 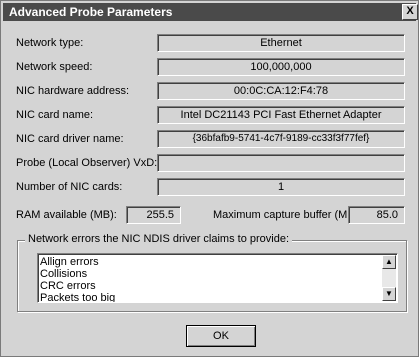 What do you see at coordinates (77, 297) in the screenshot?
I see `list-item: Packets too big` at bounding box center [77, 297].